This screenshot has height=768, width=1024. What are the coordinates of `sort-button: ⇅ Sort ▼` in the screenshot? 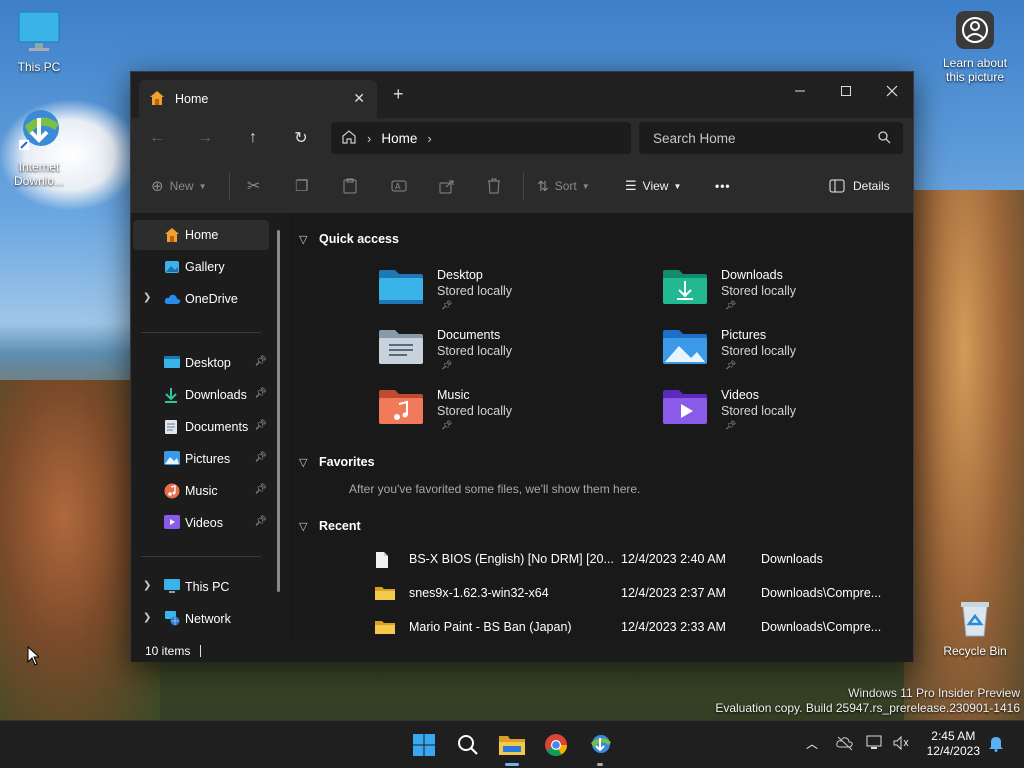 It's located at (563, 186).